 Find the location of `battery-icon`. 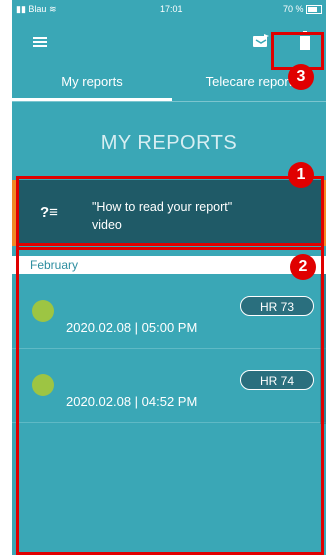

battery-icon is located at coordinates (314, 10).